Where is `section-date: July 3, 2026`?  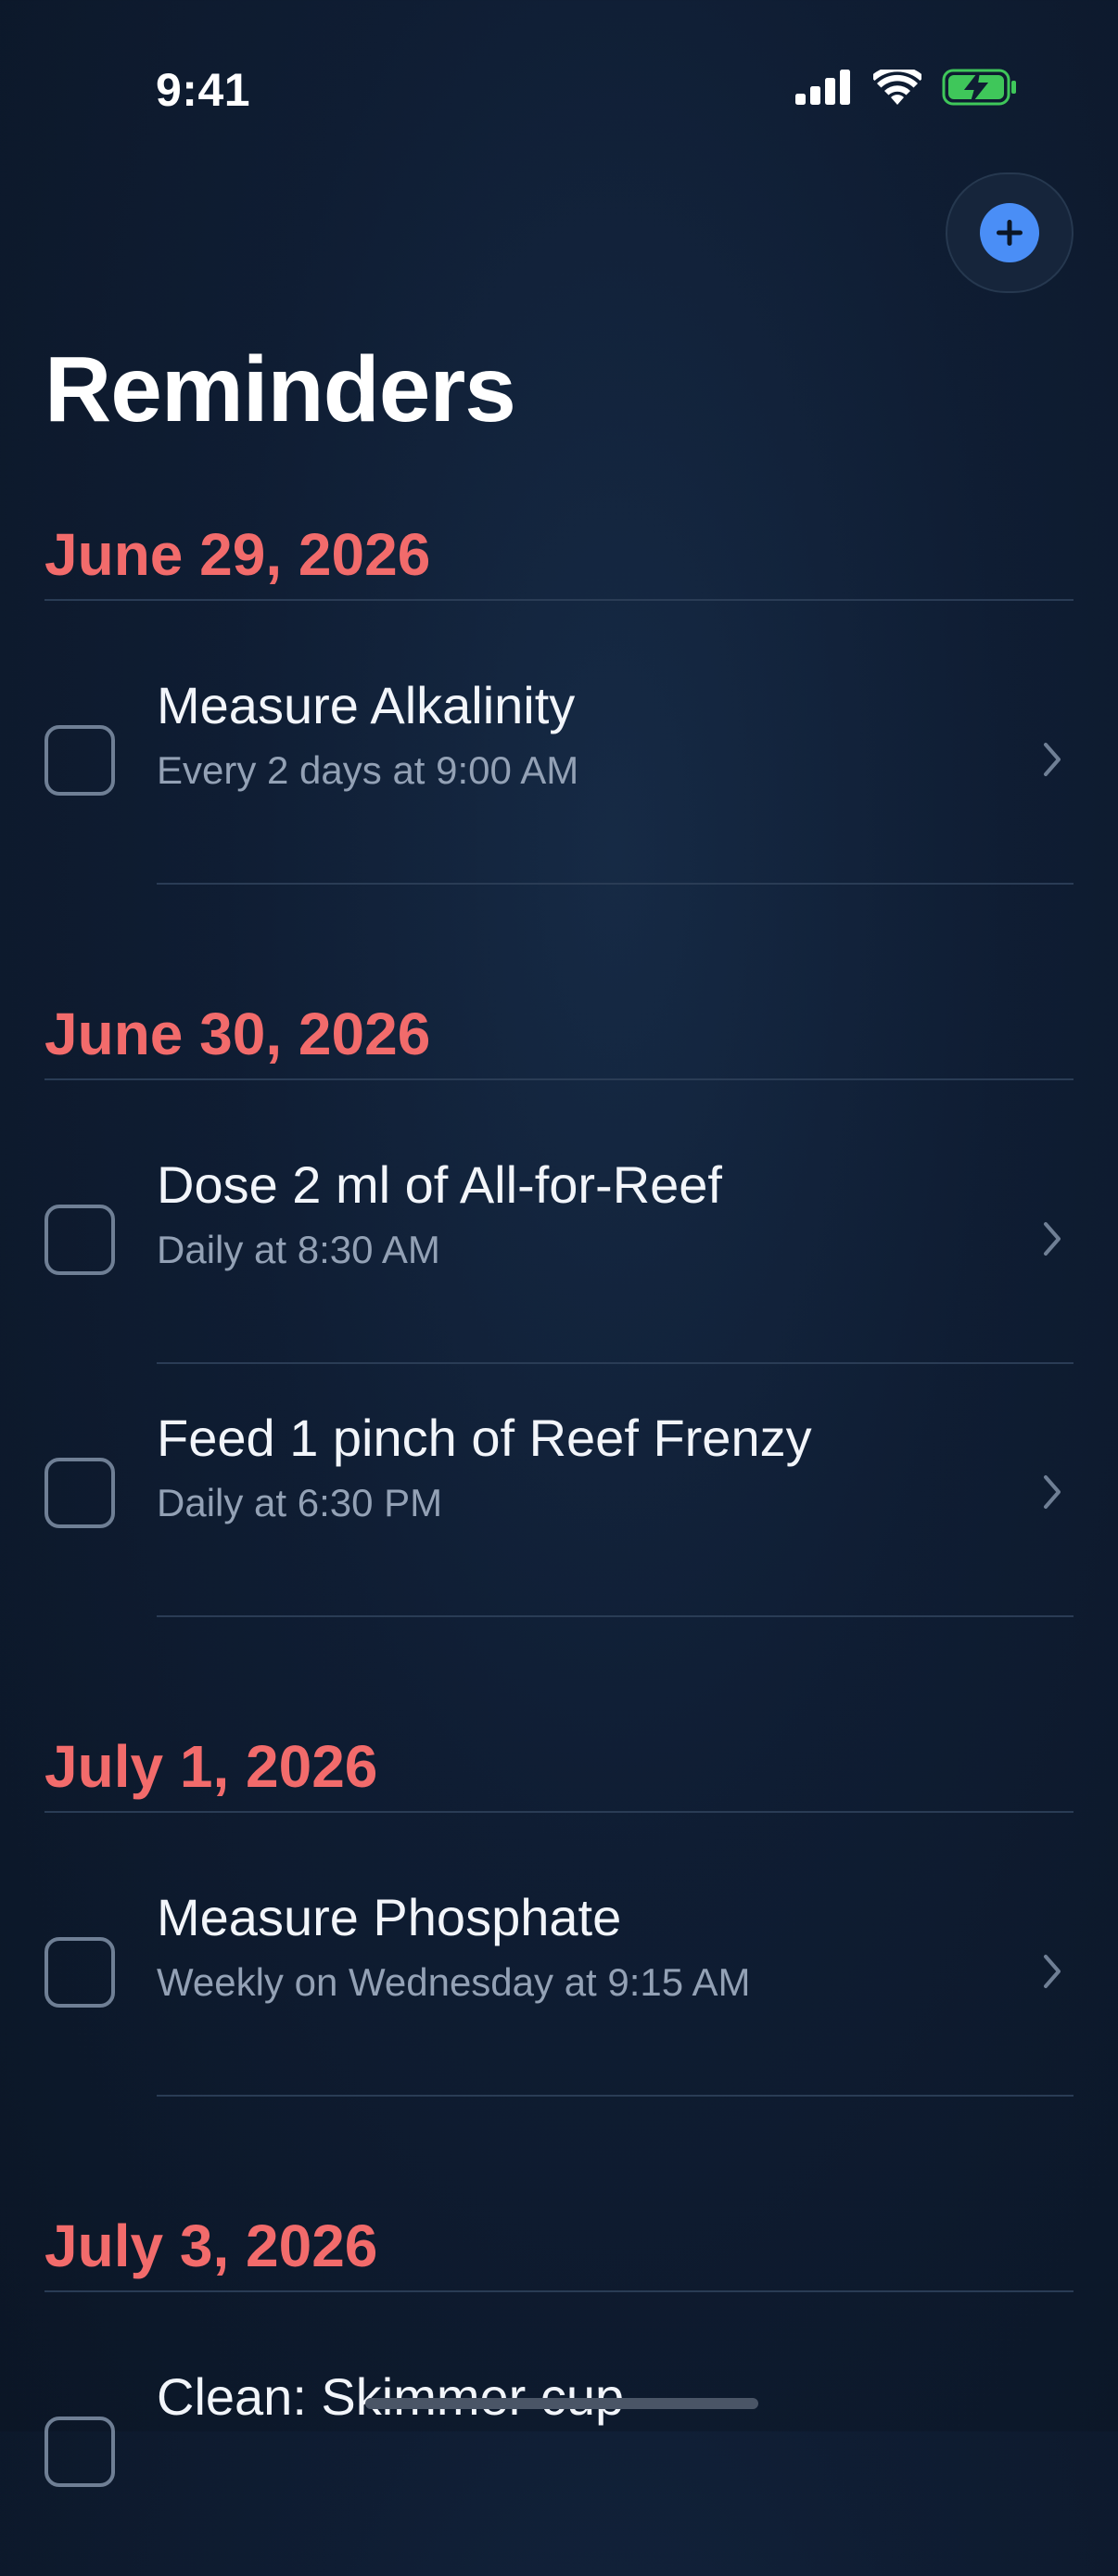
section-date: July 3, 2026 is located at coordinates (211, 2246).